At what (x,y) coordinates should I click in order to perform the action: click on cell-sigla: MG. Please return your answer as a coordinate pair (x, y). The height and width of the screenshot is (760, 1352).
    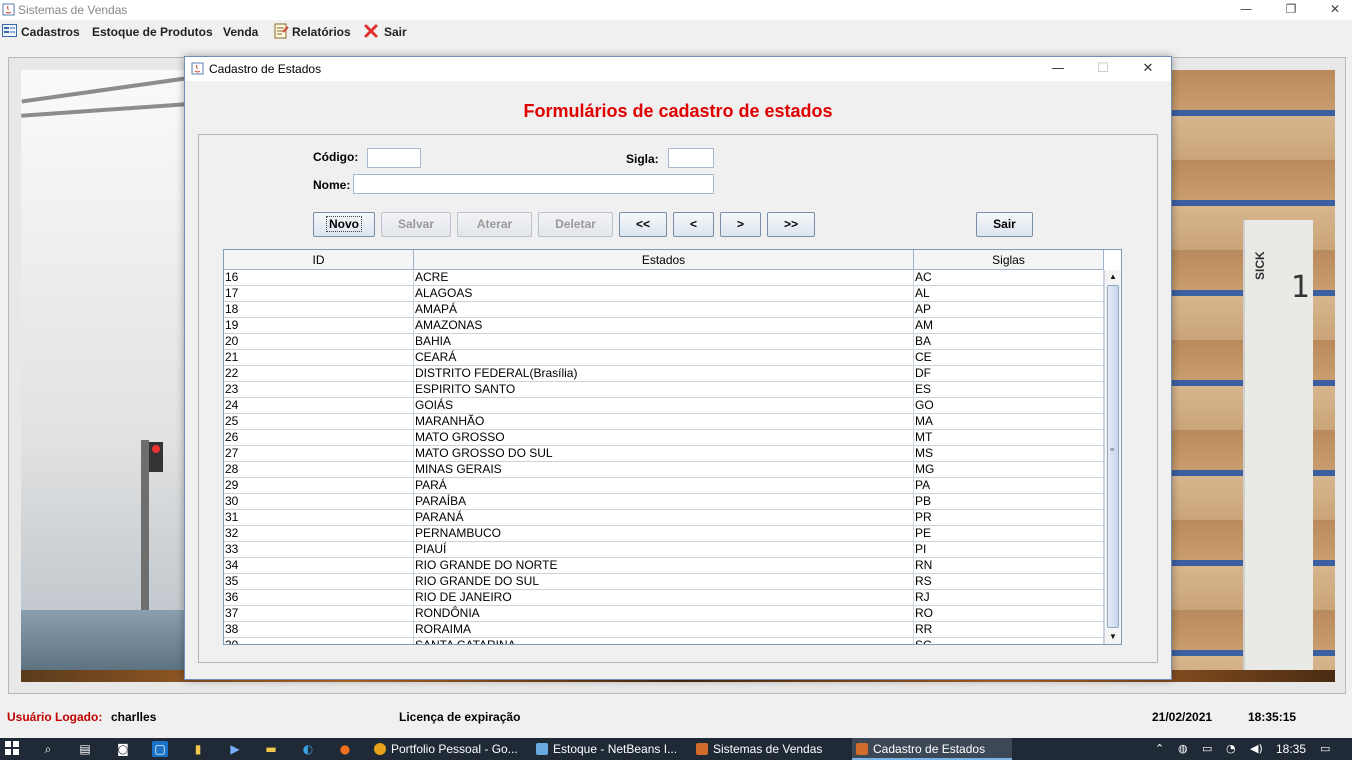
    Looking at the image, I should click on (1009, 470).